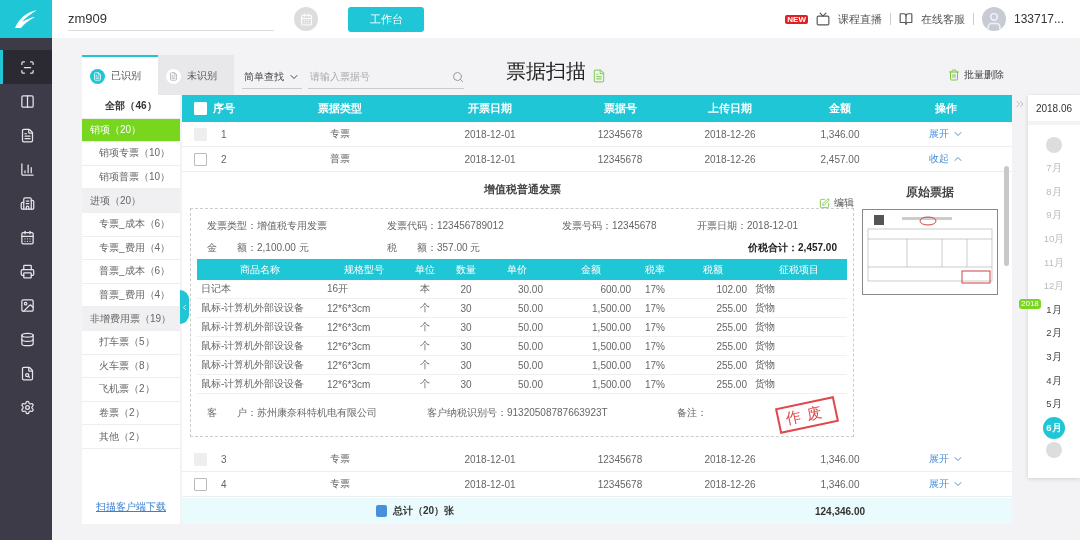 The width and height of the screenshot is (1080, 540). Describe the element at coordinates (425, 289) in the screenshot. I see `table-cell-text: 本` at that location.